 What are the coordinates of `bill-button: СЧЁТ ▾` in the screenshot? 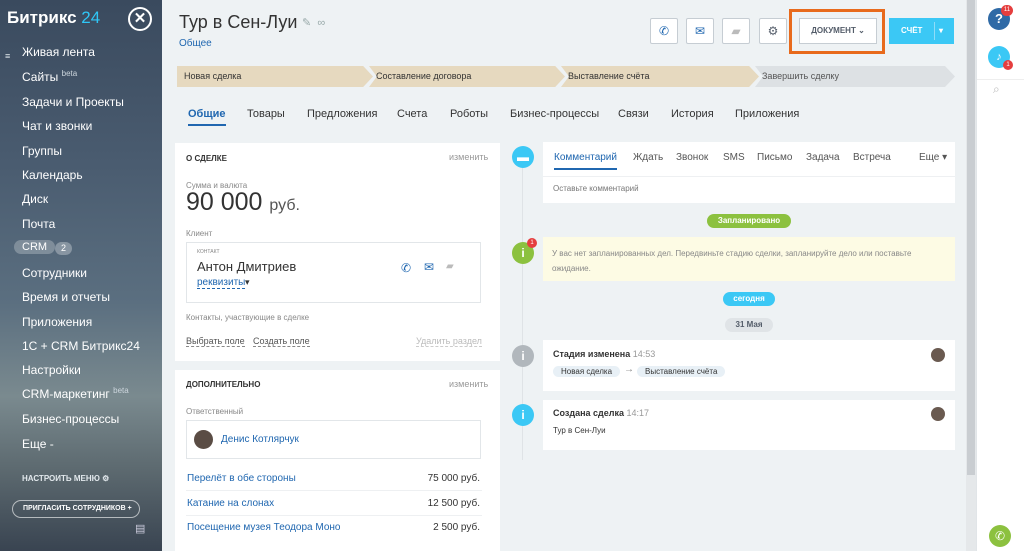 It's located at (921, 31).